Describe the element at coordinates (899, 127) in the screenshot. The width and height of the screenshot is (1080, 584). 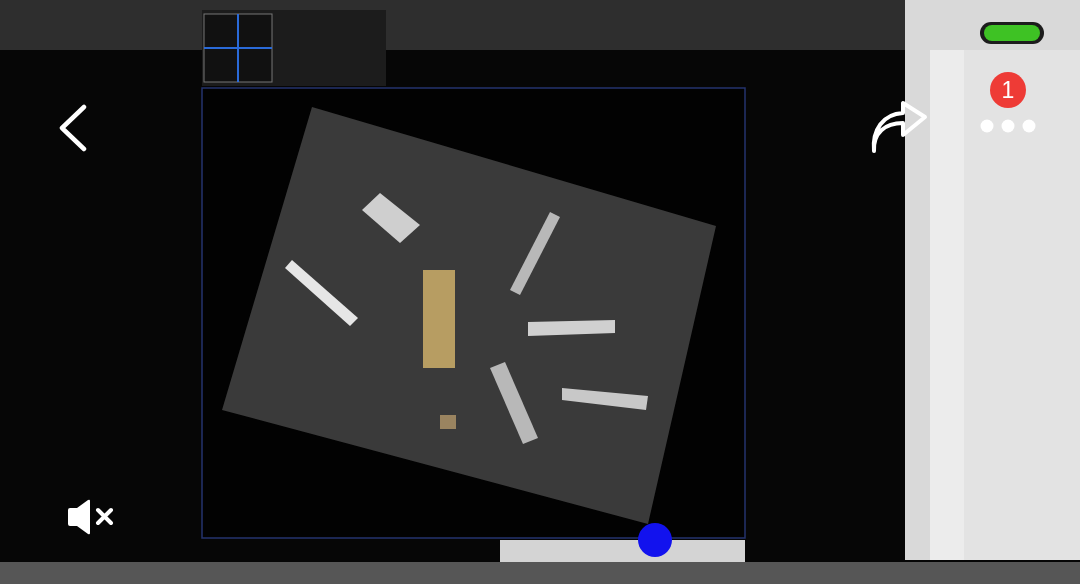
I see `share-icon` at that location.